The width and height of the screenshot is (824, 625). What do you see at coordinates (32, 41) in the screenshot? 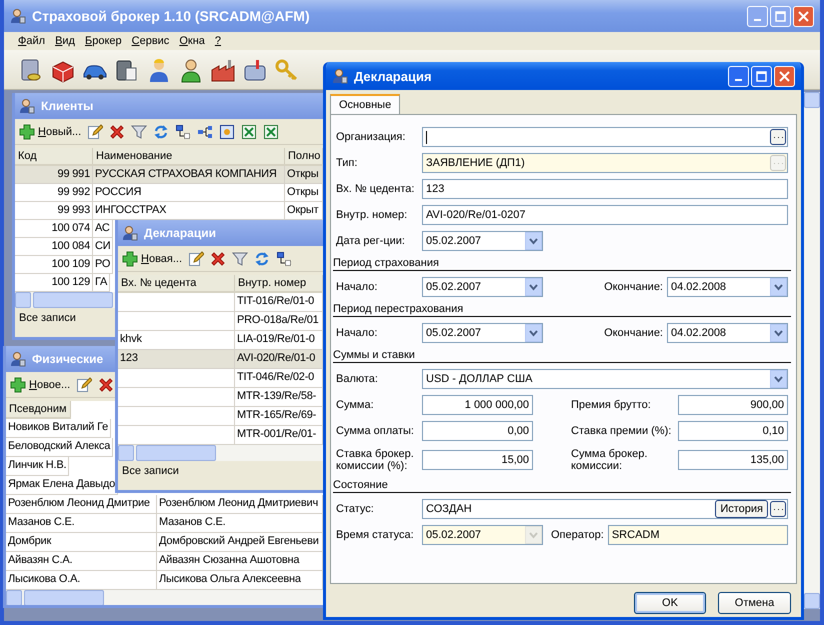
I see `menu-item: Файл` at bounding box center [32, 41].